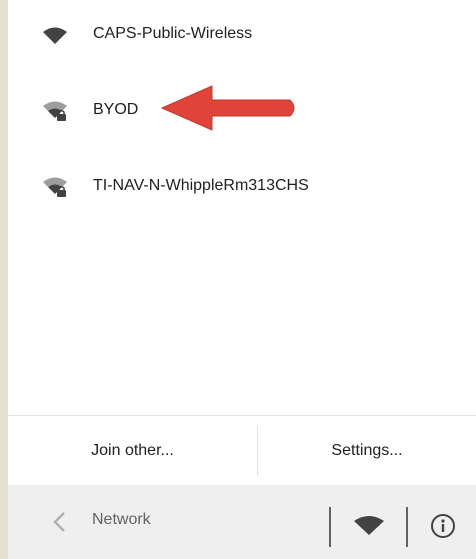 The image size is (476, 559). I want to click on wifi-full-icon, so click(55, 35).